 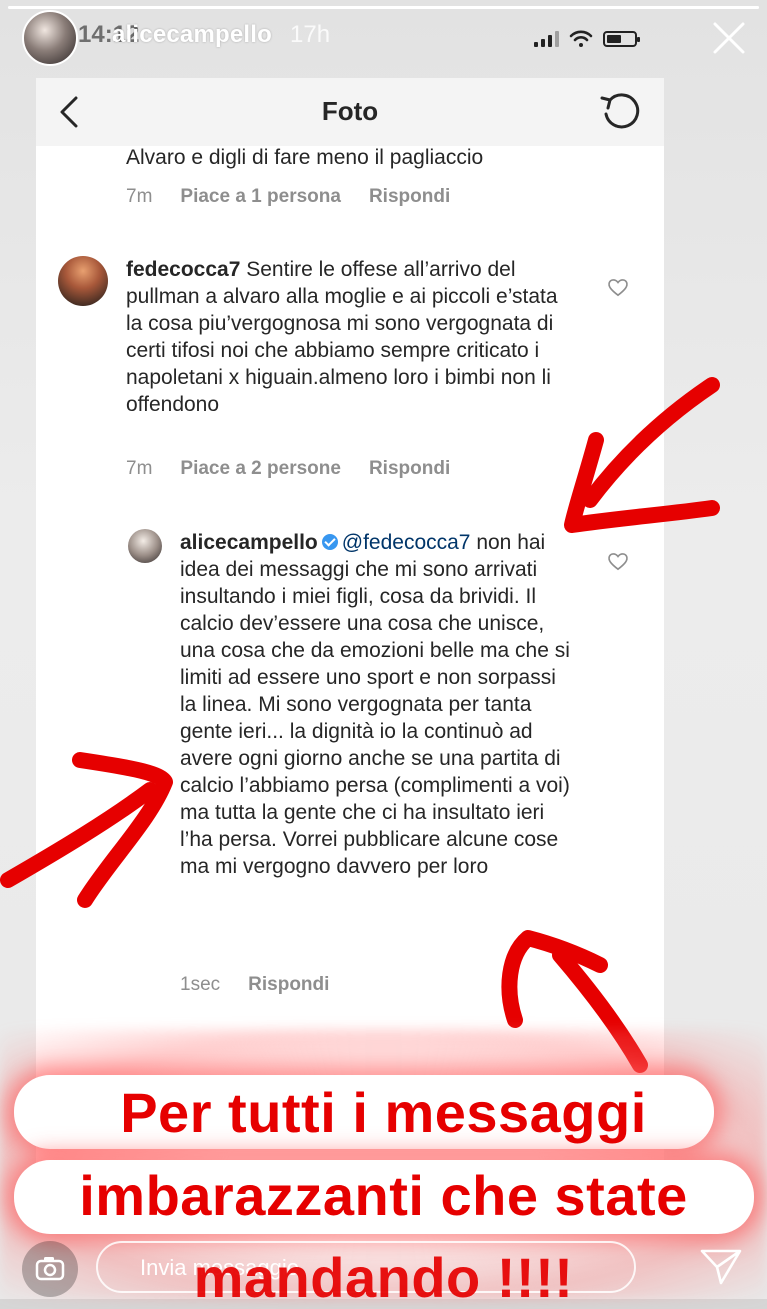 I want to click on battery-icon, so click(x=621, y=39).